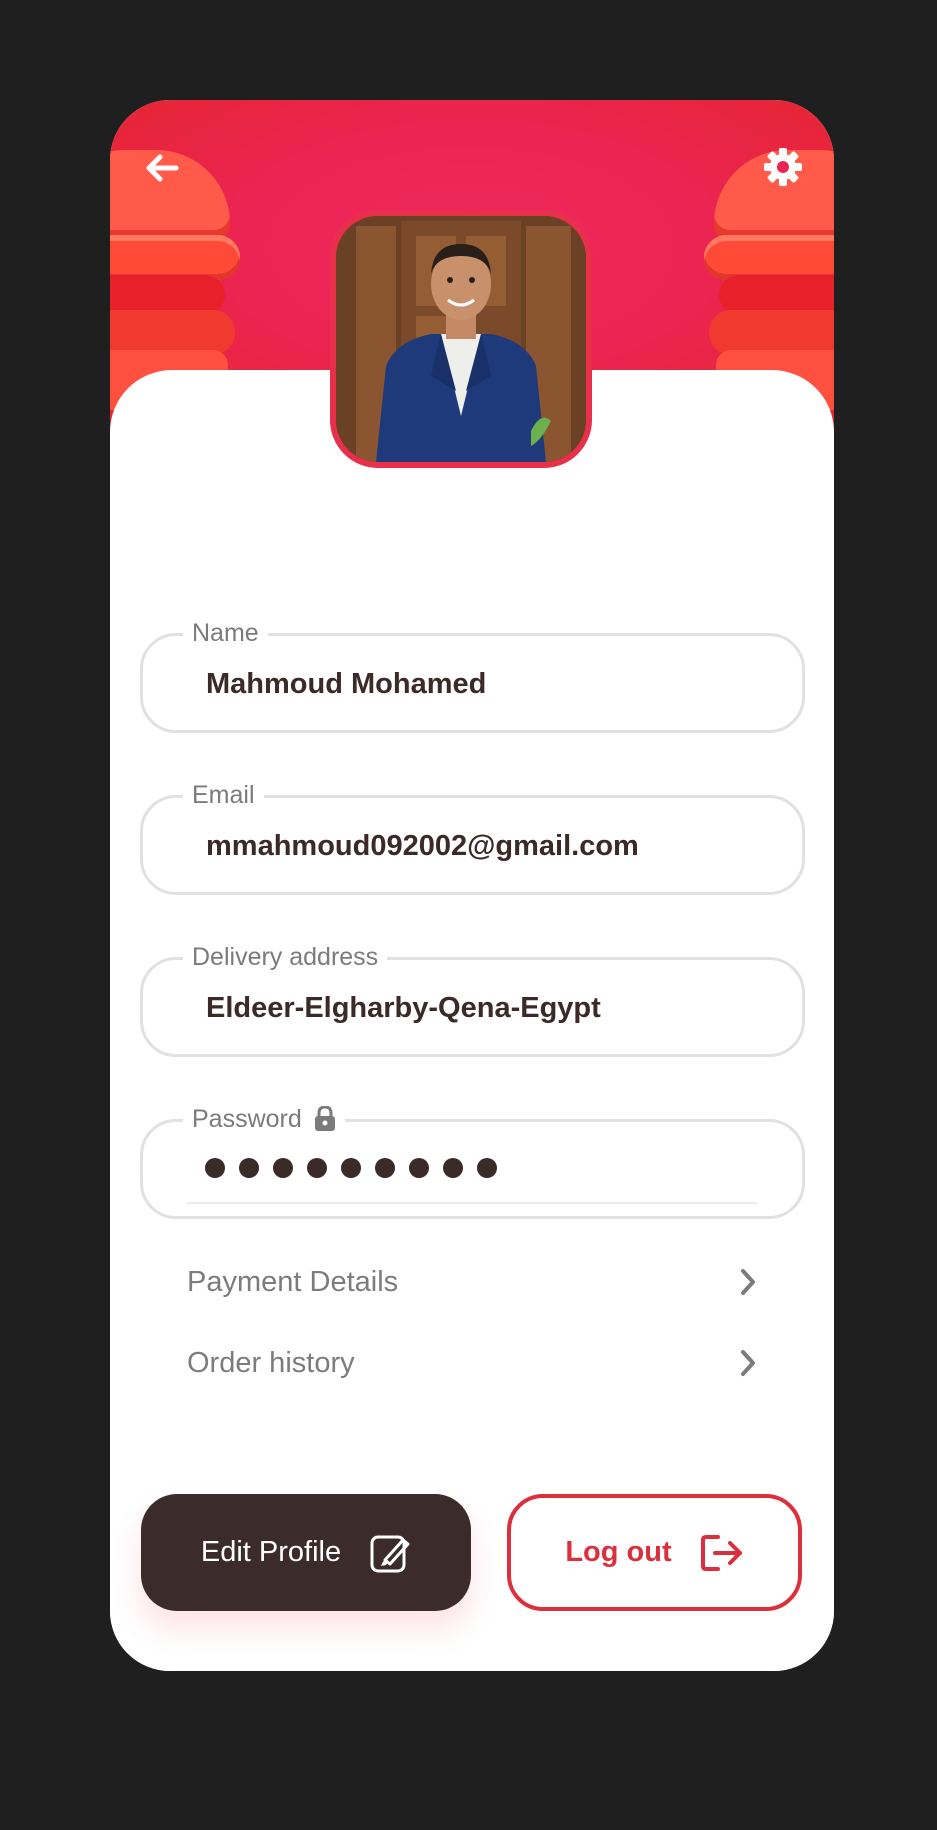 This screenshot has width=937, height=1830. Describe the element at coordinates (618, 1552) in the screenshot. I see `logout-label: Log out` at that location.